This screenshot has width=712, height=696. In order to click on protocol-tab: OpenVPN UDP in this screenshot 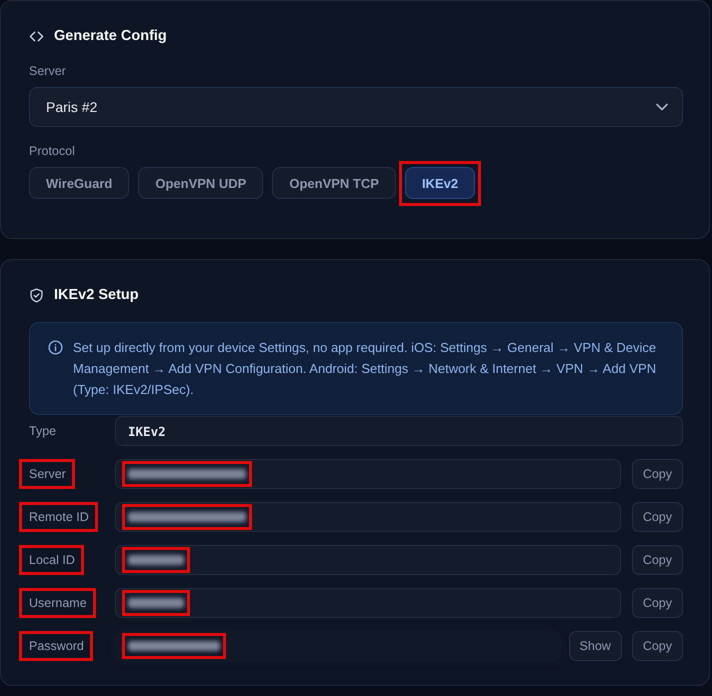, I will do `click(201, 183)`.